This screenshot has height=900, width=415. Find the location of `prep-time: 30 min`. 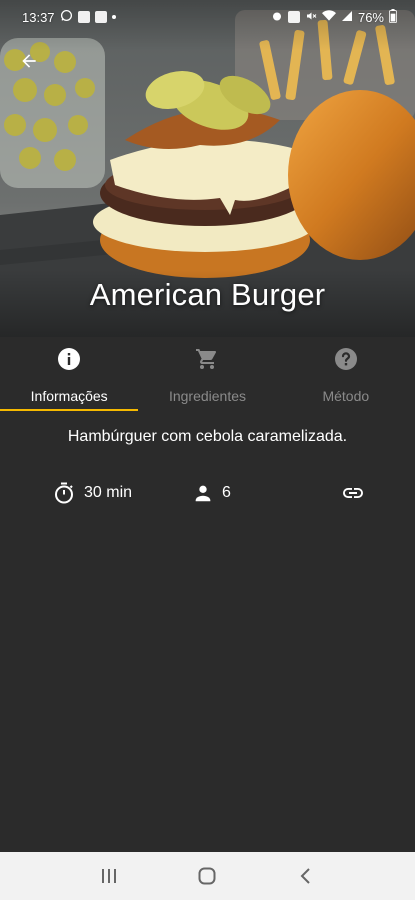

prep-time: 30 min is located at coordinates (122, 493).